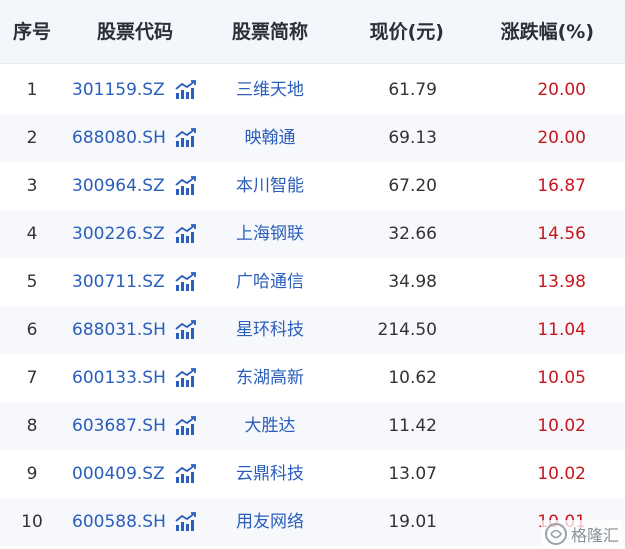  Describe the element at coordinates (32, 522) in the screenshot. I see `row-index: 10` at that location.